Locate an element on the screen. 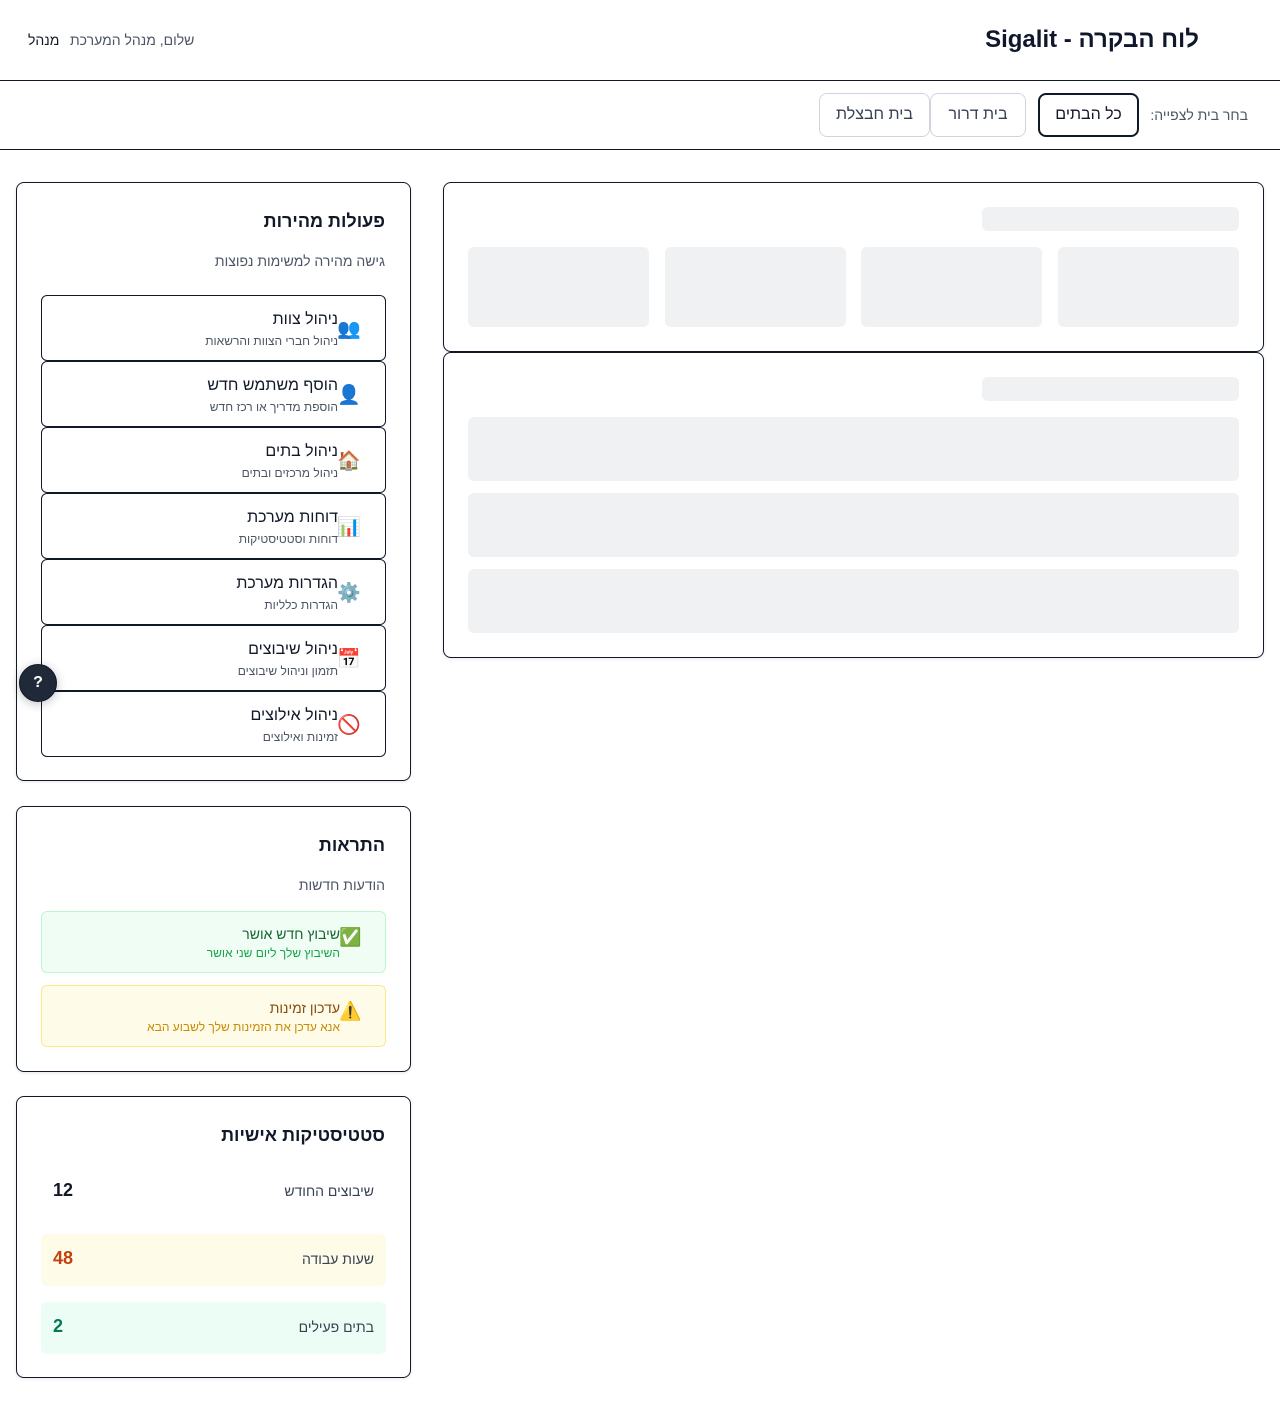 The image size is (1280, 1410). alert-title: שיבוץ חדש אושר is located at coordinates (291, 934).